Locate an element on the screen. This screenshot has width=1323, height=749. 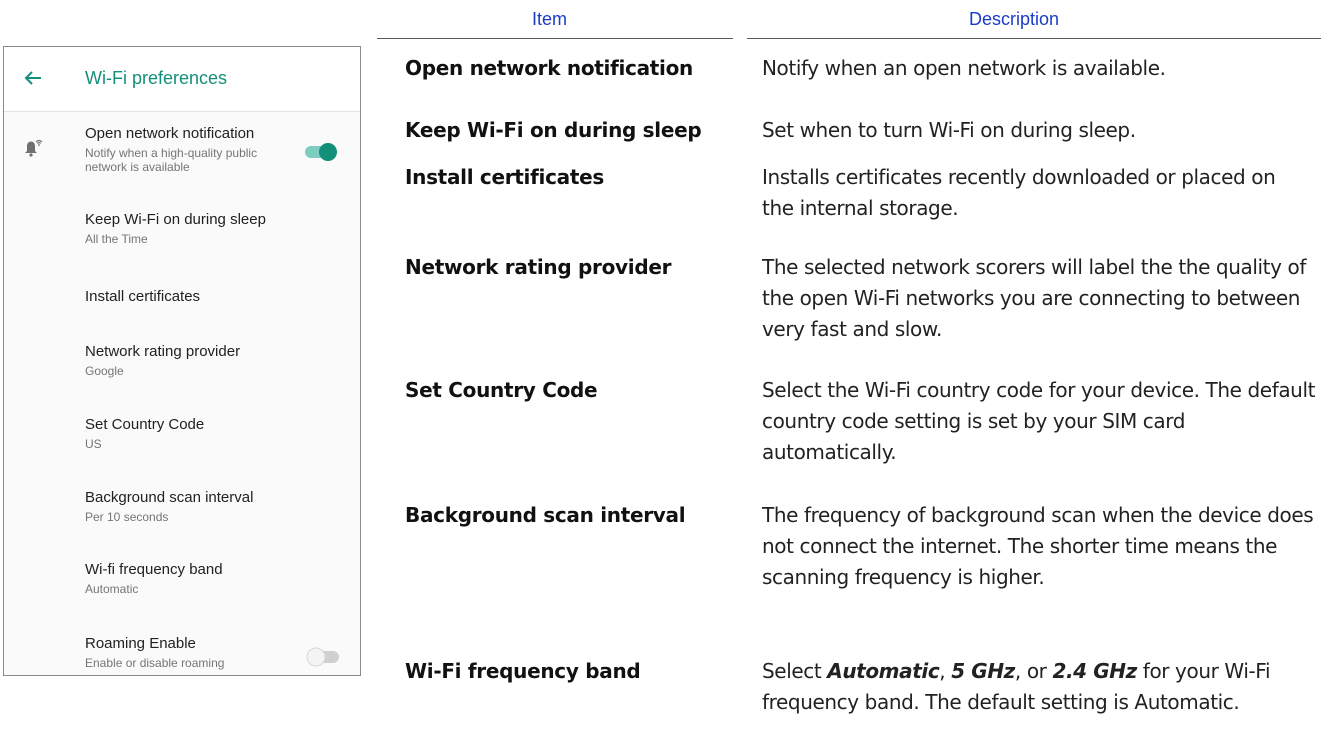
desc-emphasis: 5 GHz is located at coordinates (983, 671).